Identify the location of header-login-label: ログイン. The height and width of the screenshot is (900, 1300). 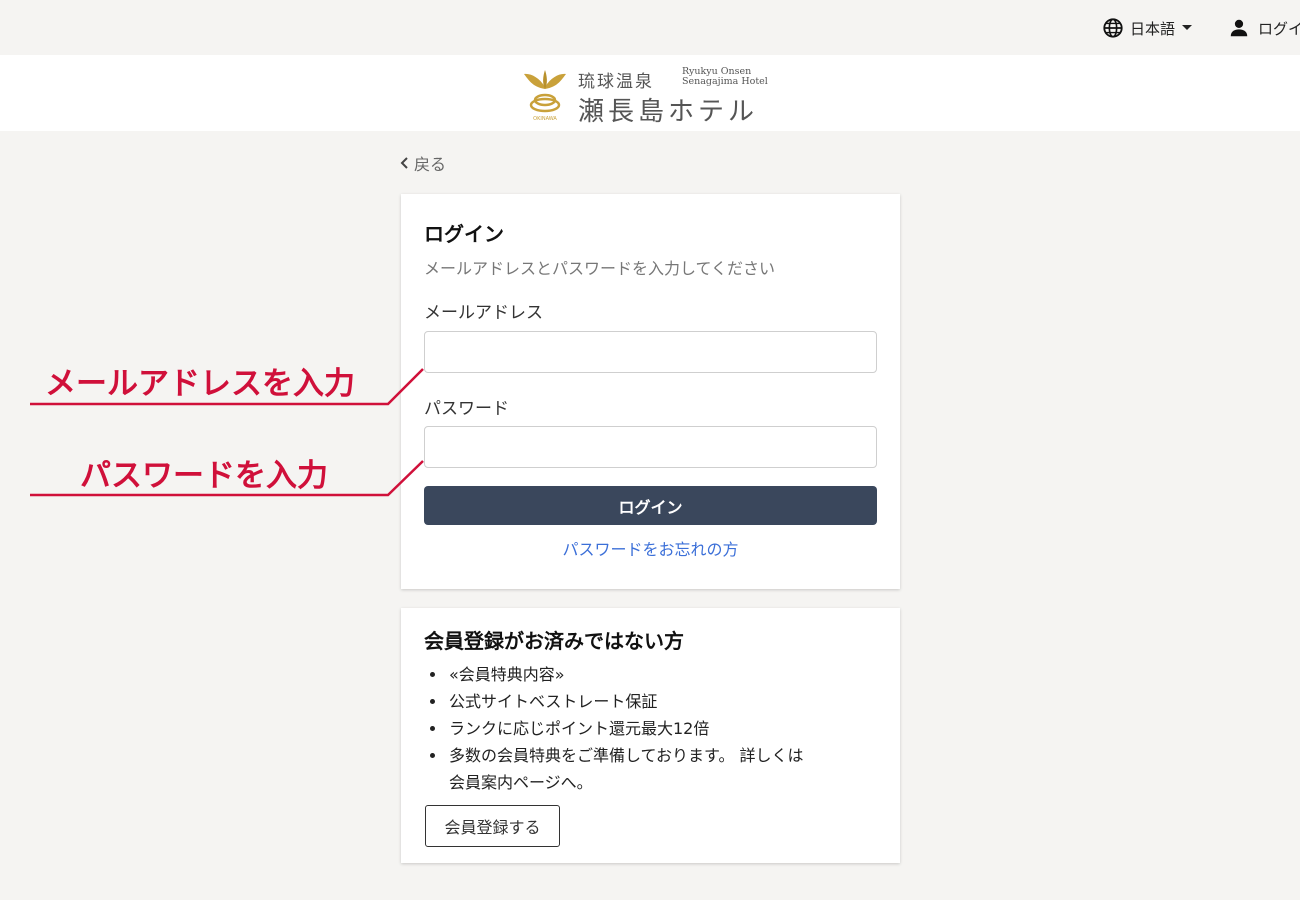
(1279, 28).